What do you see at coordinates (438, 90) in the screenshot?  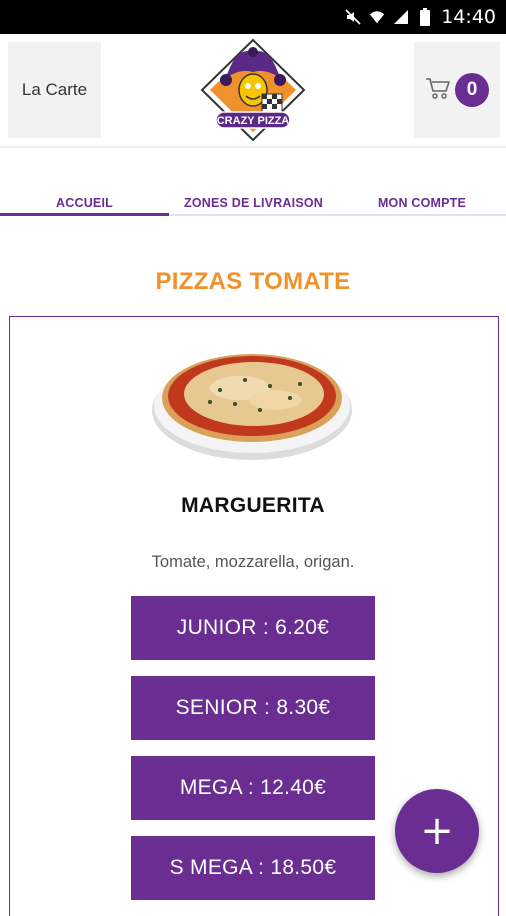 I see `cart-icon` at bounding box center [438, 90].